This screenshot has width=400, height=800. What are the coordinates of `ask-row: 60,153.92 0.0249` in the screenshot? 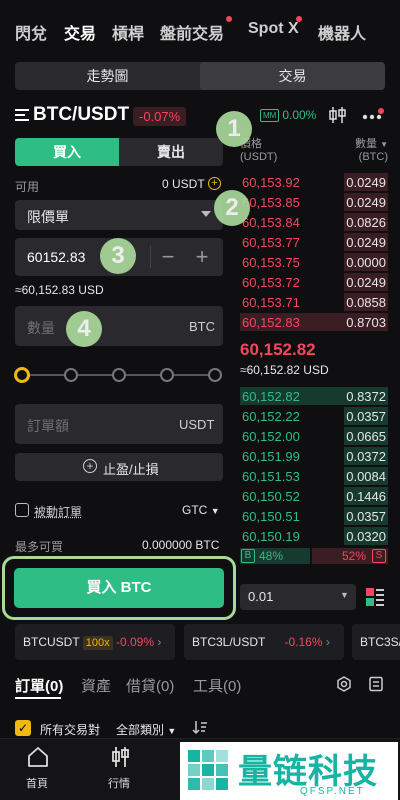 It's located at (314, 182).